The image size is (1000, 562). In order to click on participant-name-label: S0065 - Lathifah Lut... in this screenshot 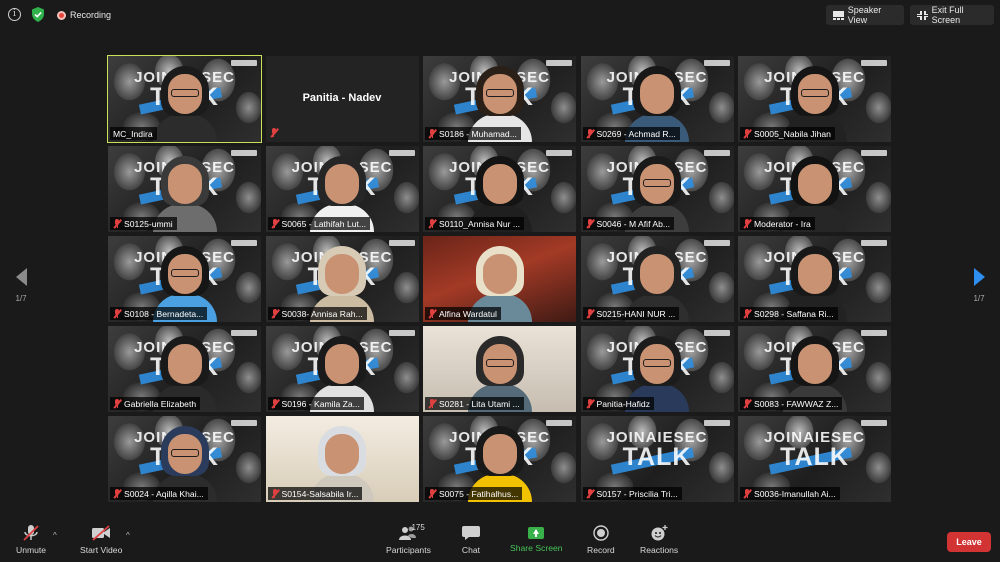, I will do `click(319, 223)`.